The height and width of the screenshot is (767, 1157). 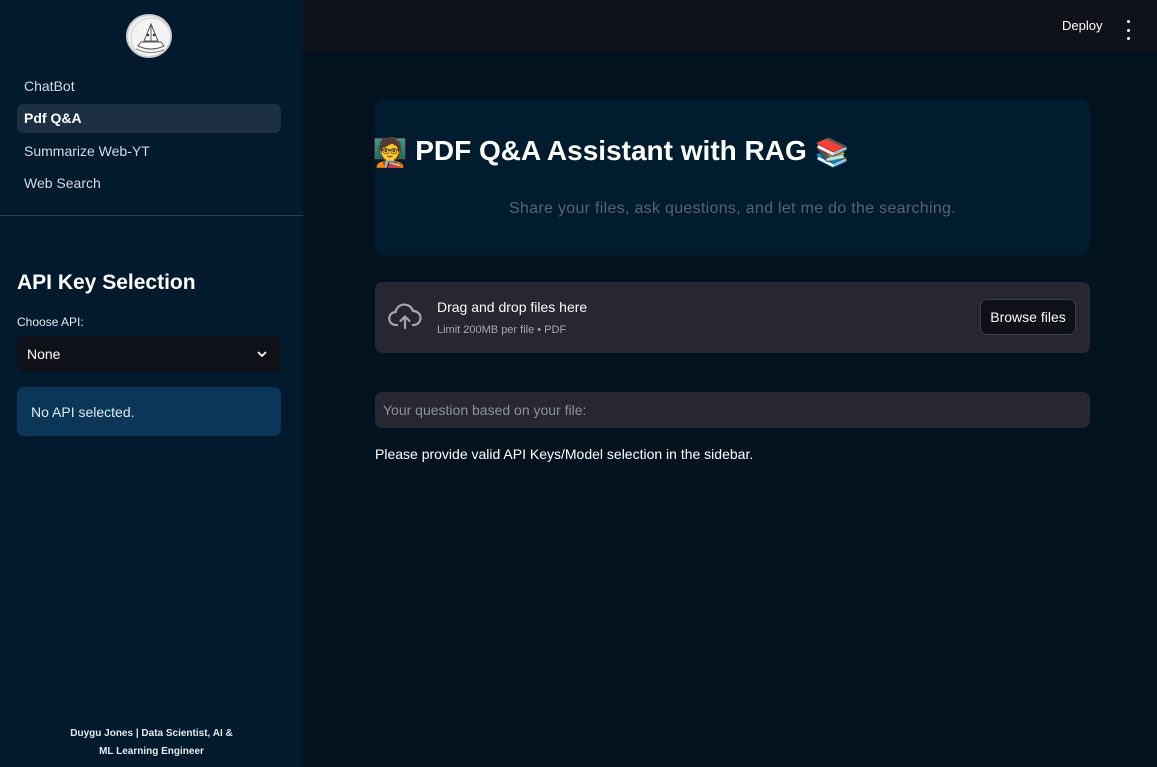 I want to click on dropzone-title: Drag and drop files here, so click(x=512, y=307).